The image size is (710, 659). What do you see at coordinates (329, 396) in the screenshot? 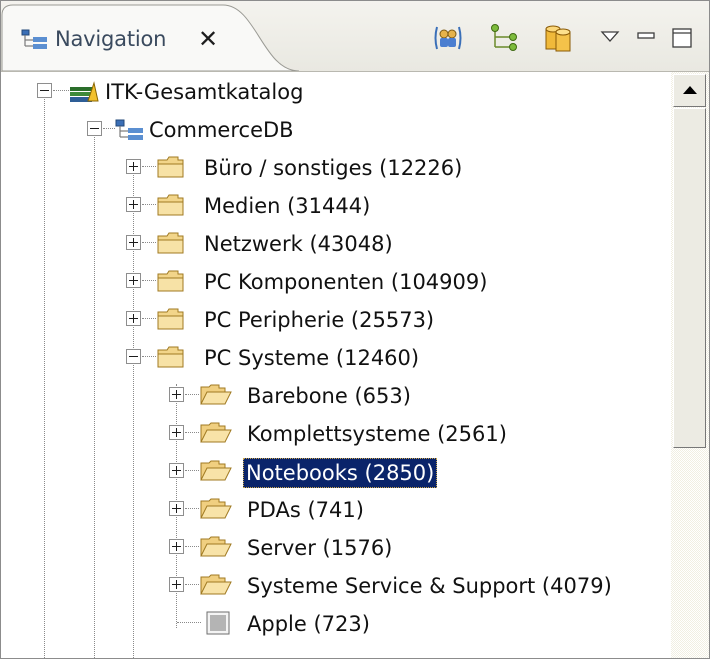
I see `tree-item-label: Barebone (653)` at bounding box center [329, 396].